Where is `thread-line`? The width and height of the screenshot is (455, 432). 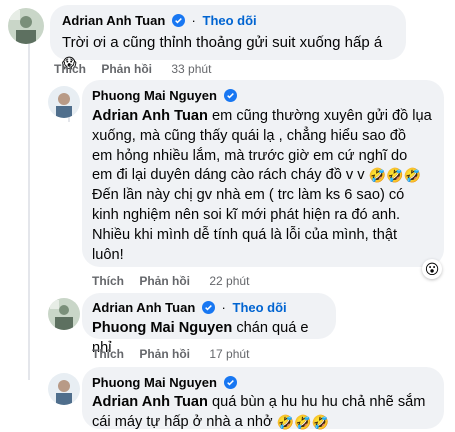 thread-line is located at coordinates (29, 210).